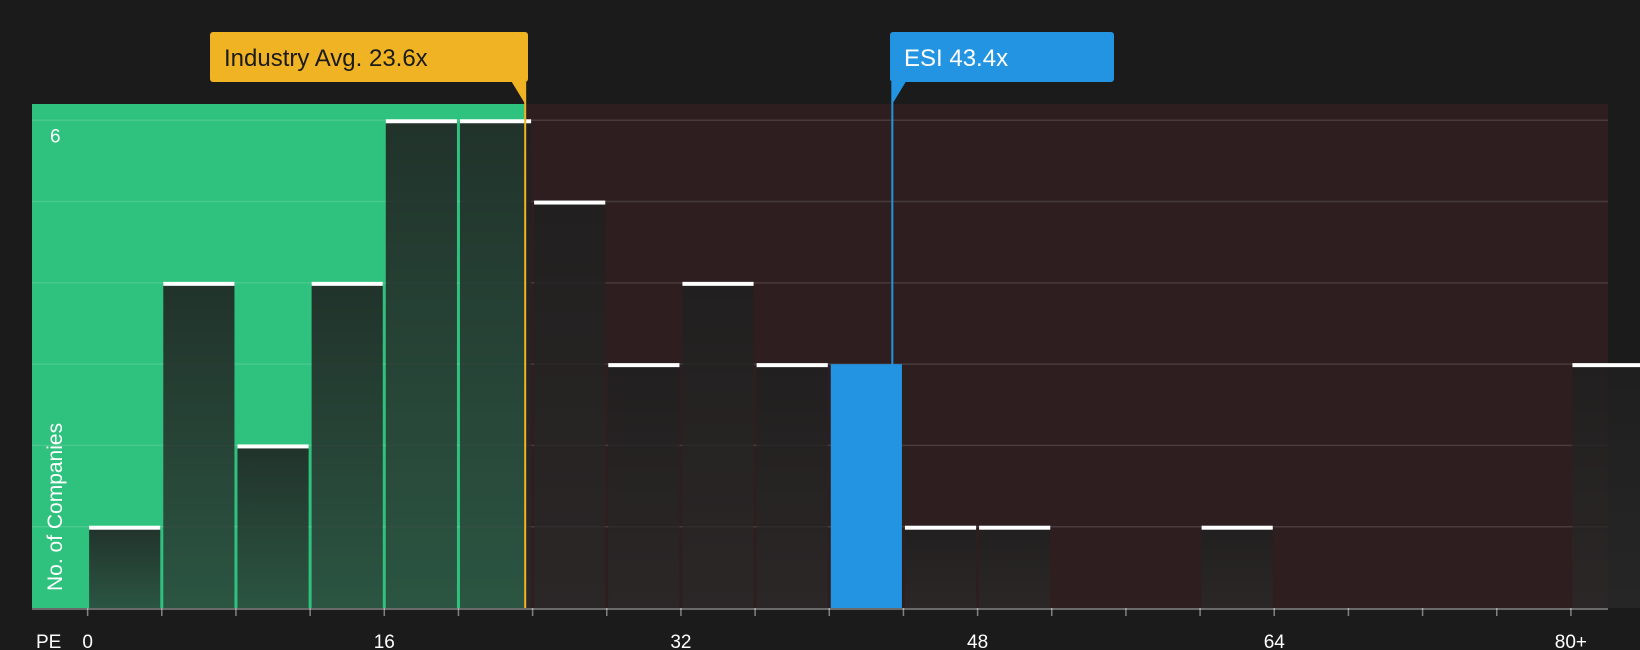 The width and height of the screenshot is (1640, 650). I want to click on callout-label: ESI 43.4x, so click(956, 58).